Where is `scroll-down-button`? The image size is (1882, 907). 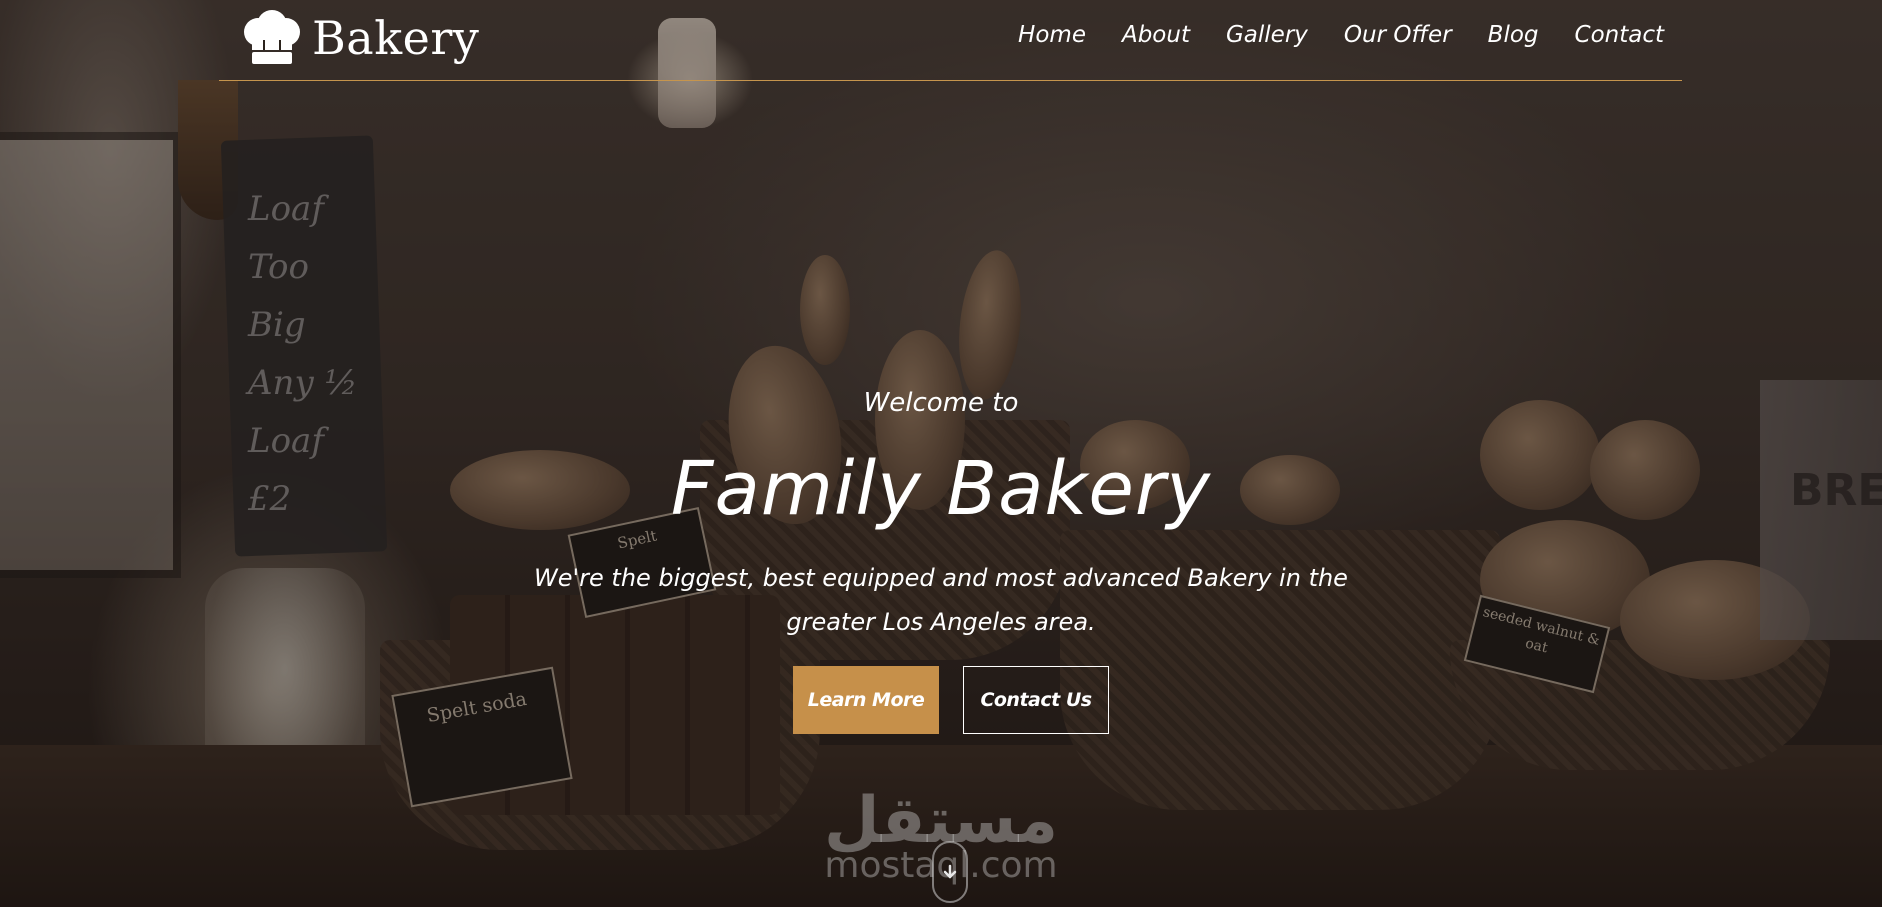
scroll-down-button is located at coordinates (950, 872).